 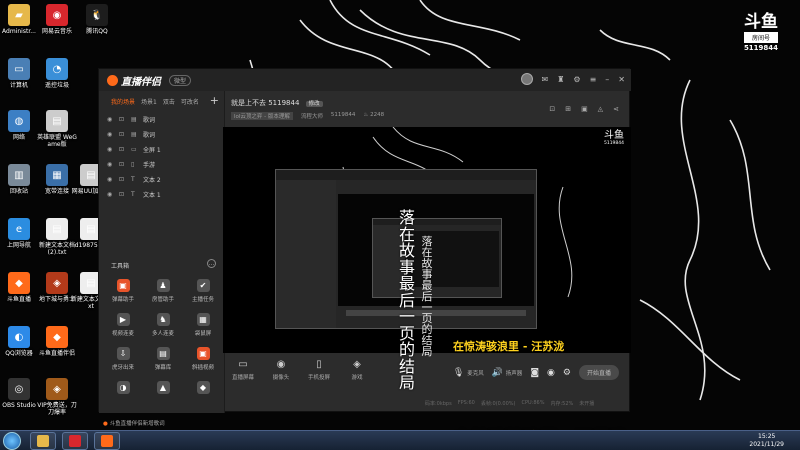 What do you see at coordinates (567, 373) in the screenshot?
I see `gear-icon: ⚙` at bounding box center [567, 373].